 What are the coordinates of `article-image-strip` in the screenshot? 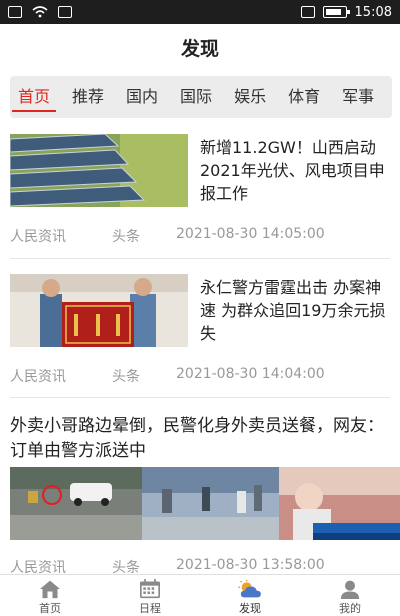 It's located at (205, 503).